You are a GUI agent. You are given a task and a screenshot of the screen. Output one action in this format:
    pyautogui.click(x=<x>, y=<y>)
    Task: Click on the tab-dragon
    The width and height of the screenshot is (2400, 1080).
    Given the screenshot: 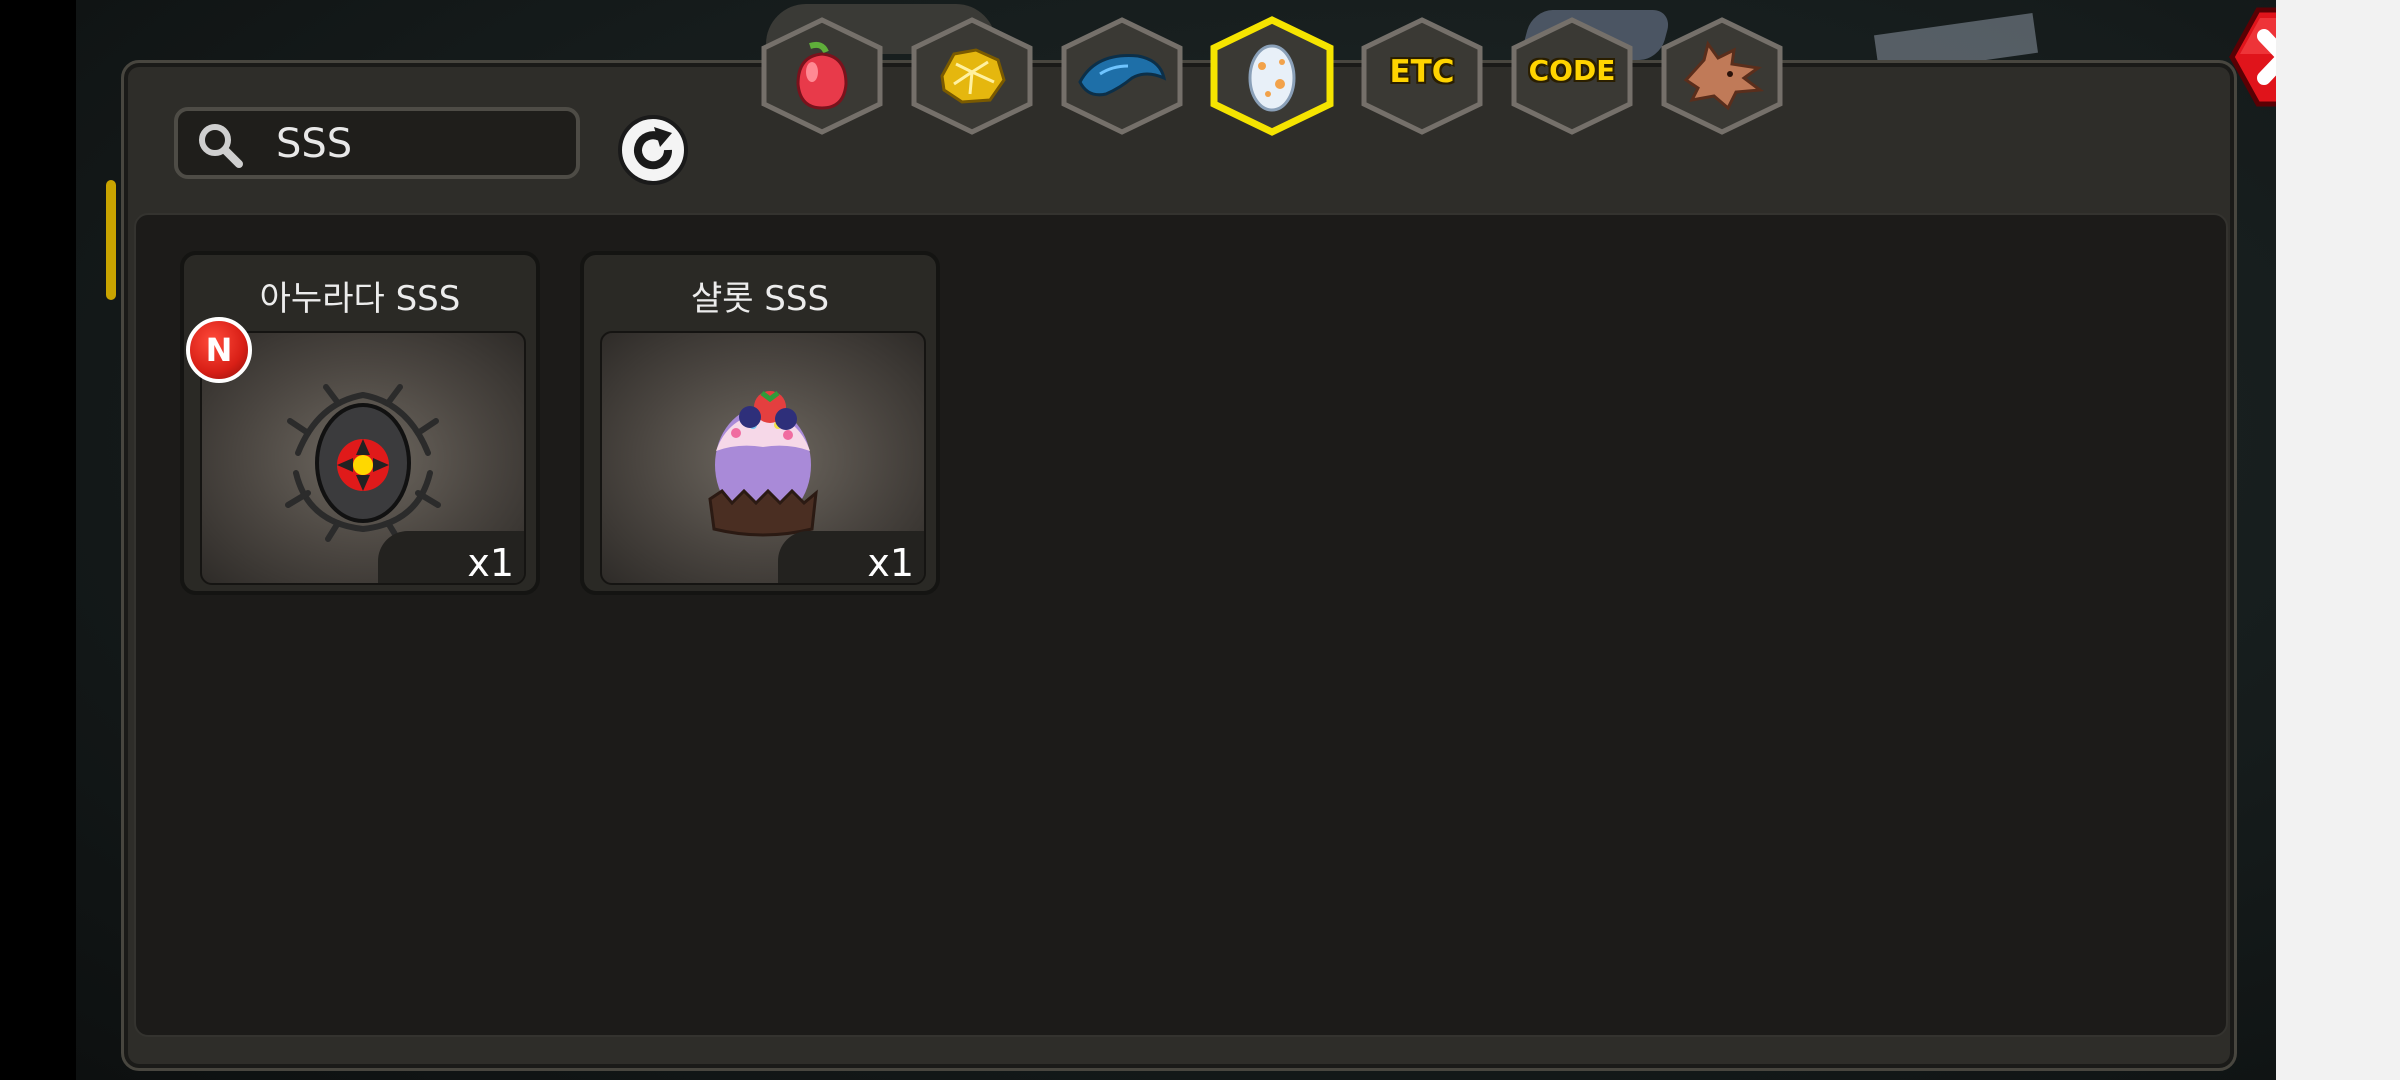 What is the action you would take?
    pyautogui.click(x=1722, y=76)
    